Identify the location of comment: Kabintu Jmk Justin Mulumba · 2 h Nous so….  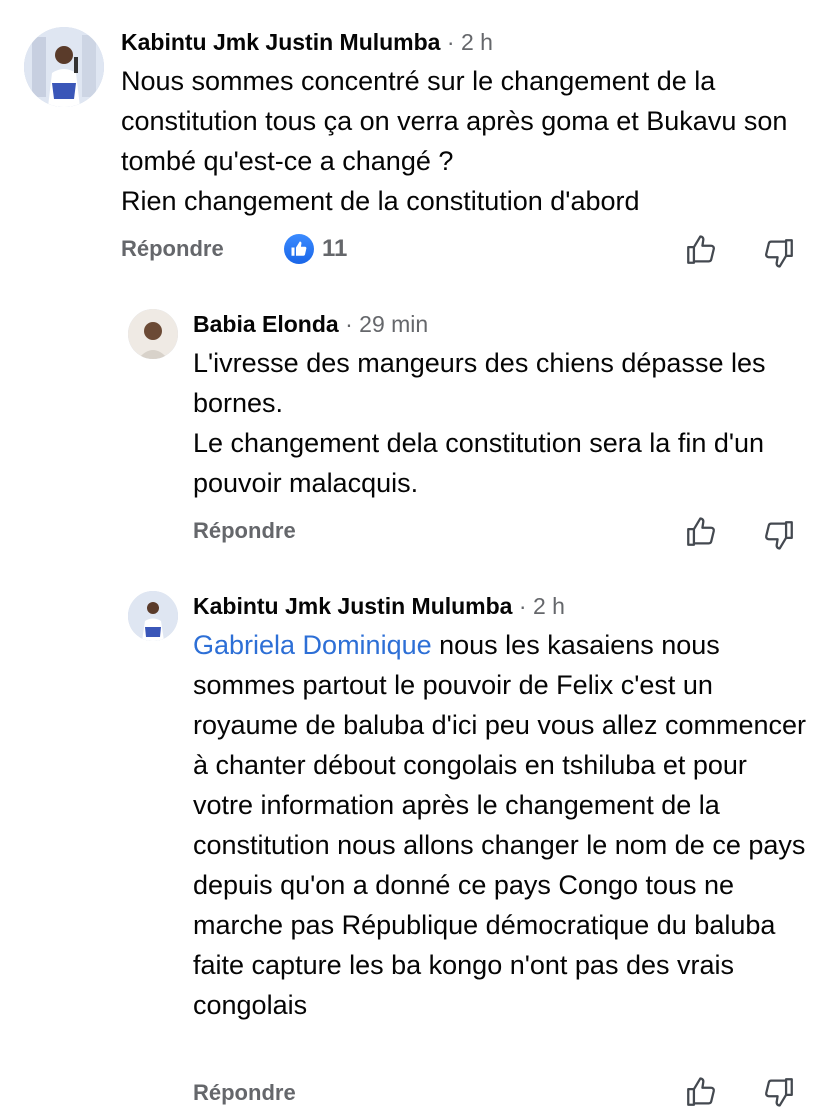
(466, 124).